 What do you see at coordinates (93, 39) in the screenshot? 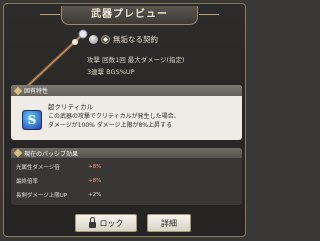
I see `light-element-icon` at bounding box center [93, 39].